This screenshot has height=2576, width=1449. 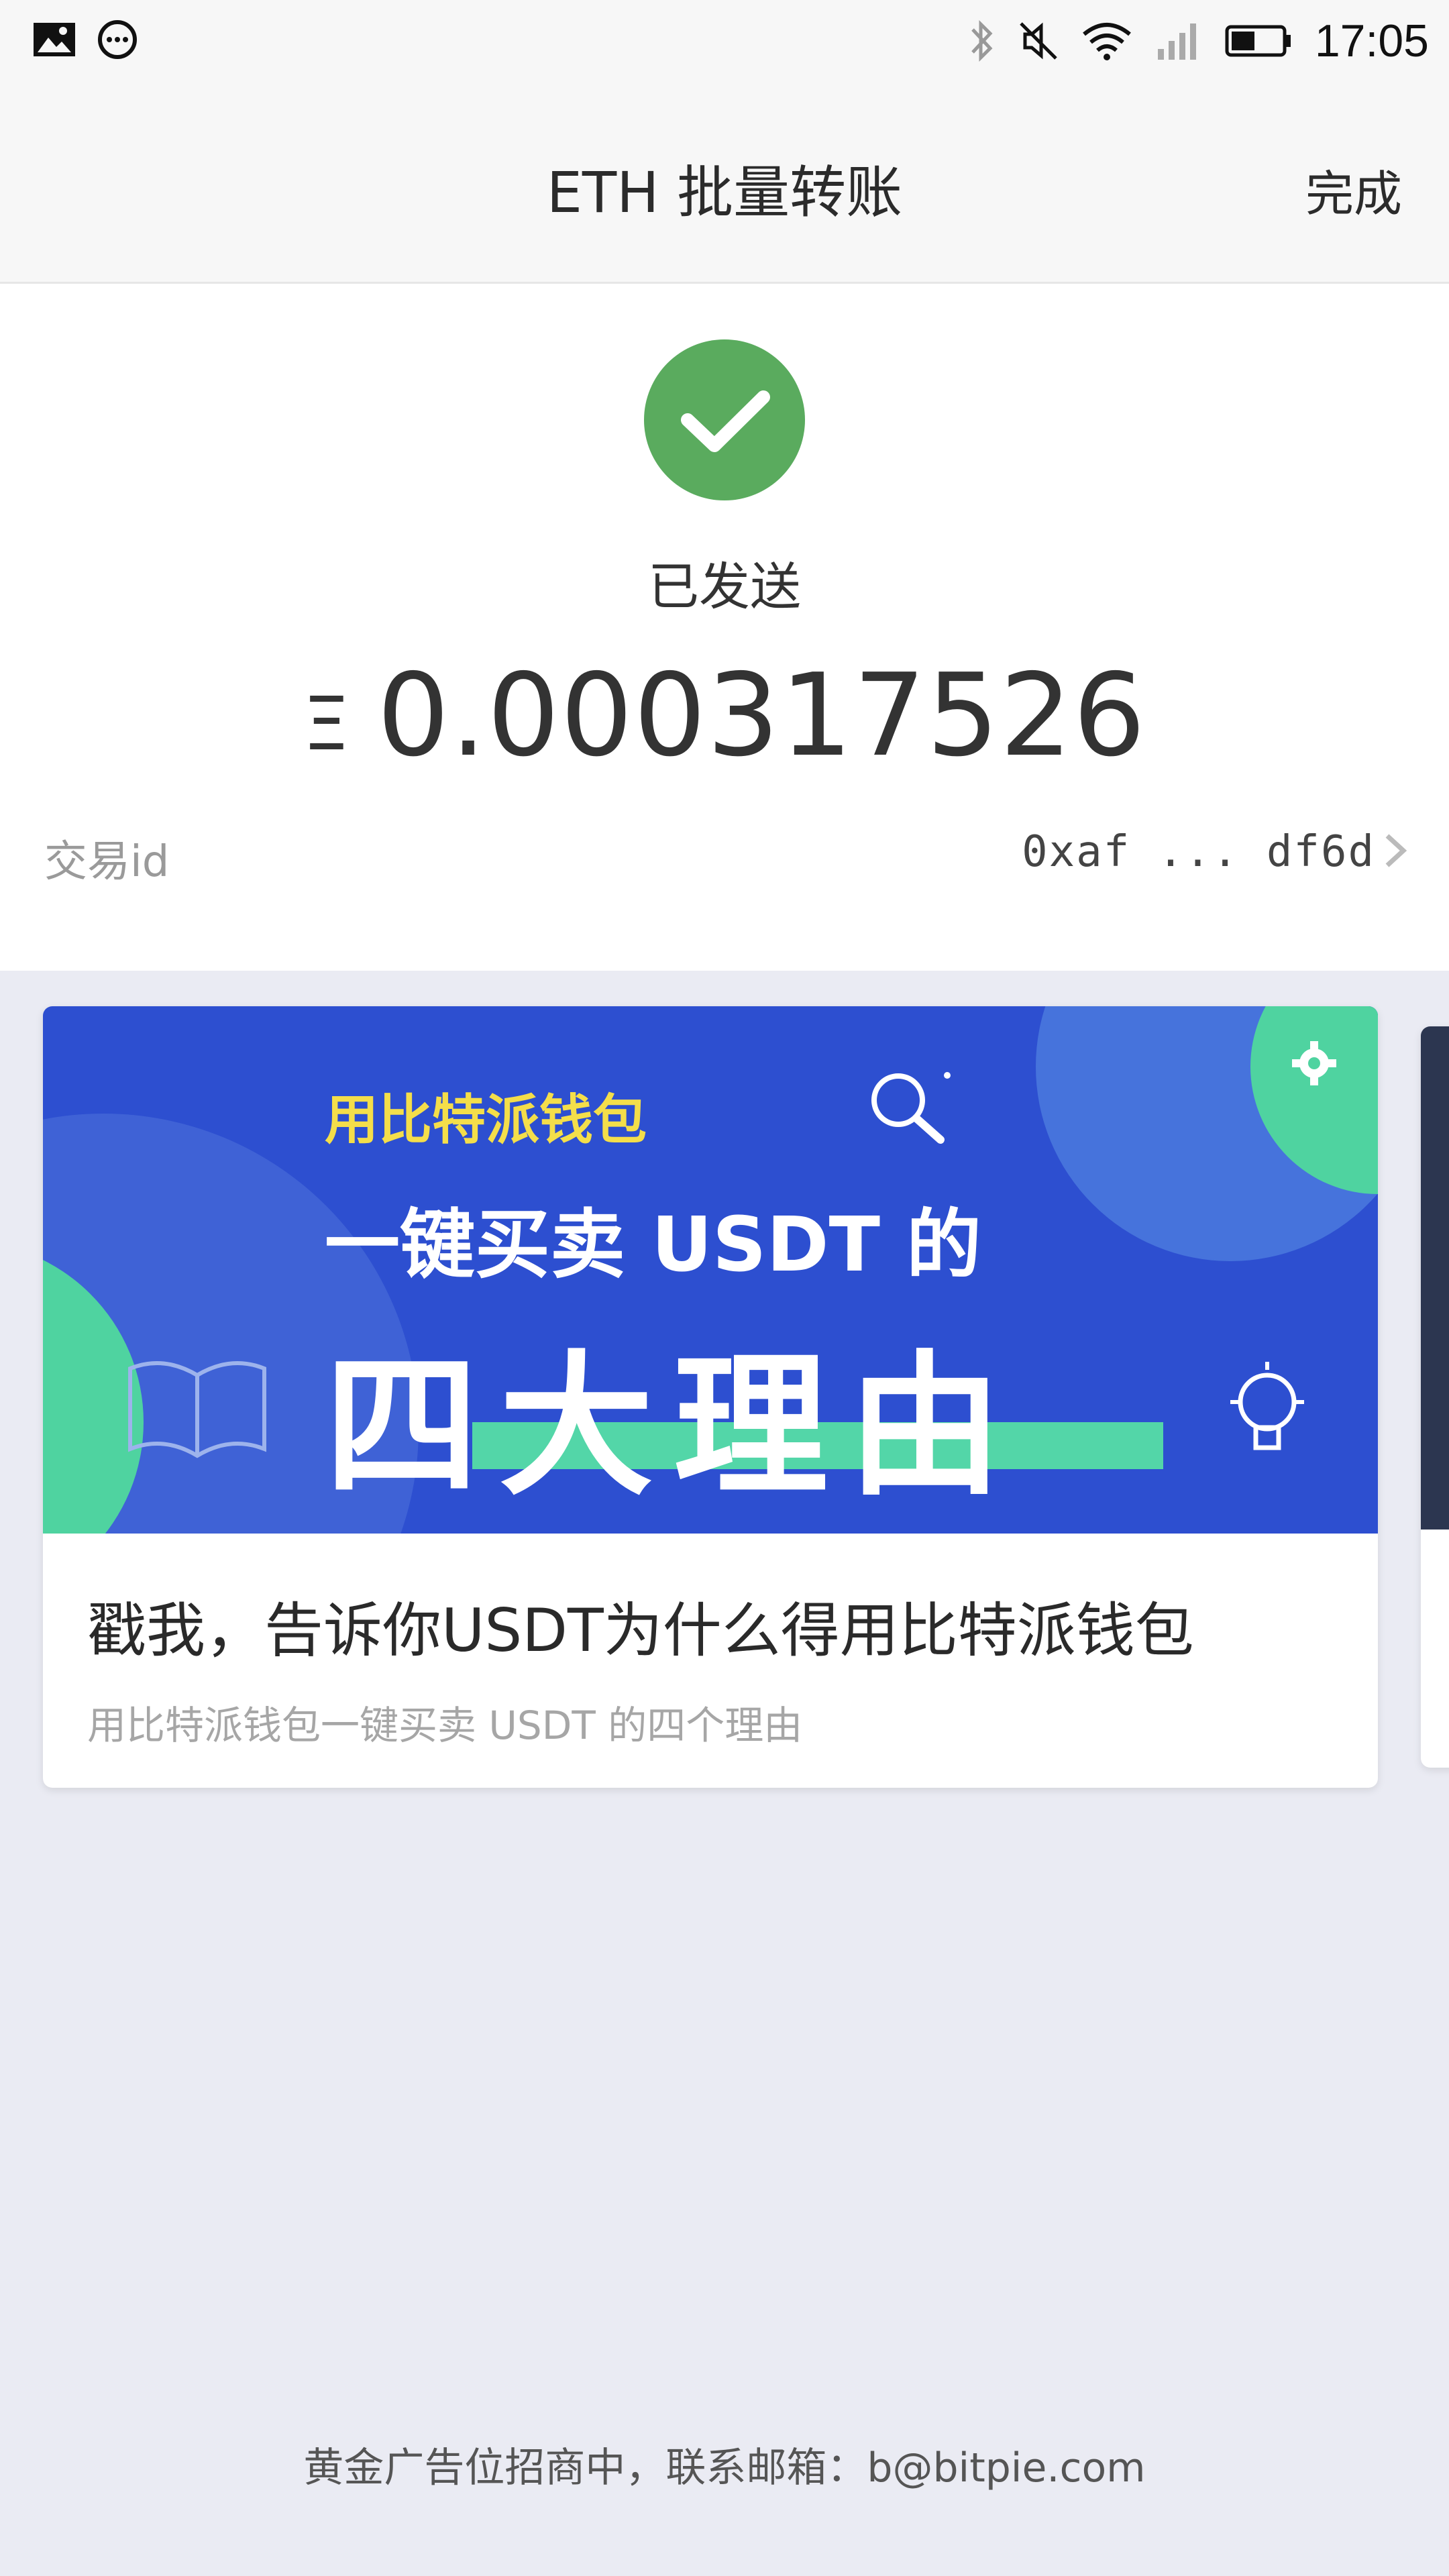 I want to click on mute-icon, so click(x=1038, y=41).